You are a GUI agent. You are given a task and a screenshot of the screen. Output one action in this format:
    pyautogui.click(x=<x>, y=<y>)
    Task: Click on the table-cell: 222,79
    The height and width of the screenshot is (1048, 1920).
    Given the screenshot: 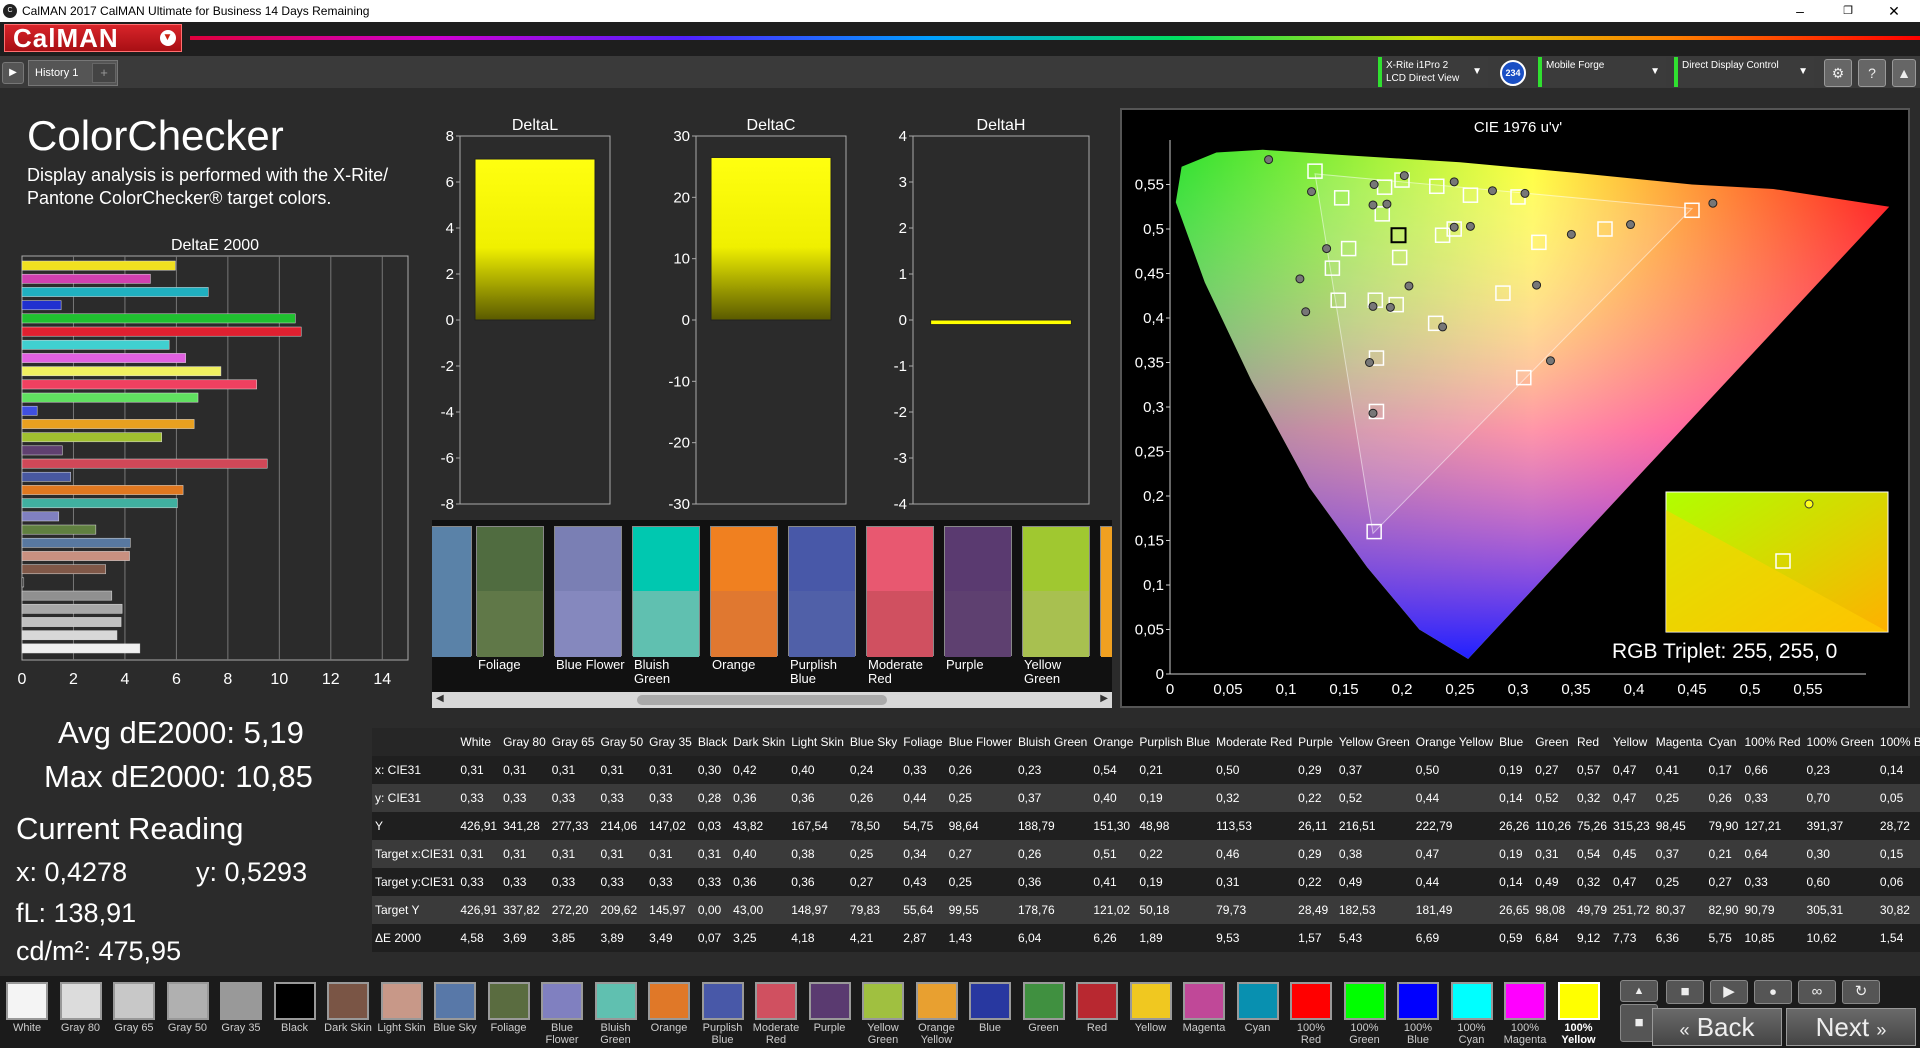 What is the action you would take?
    pyautogui.click(x=1454, y=826)
    